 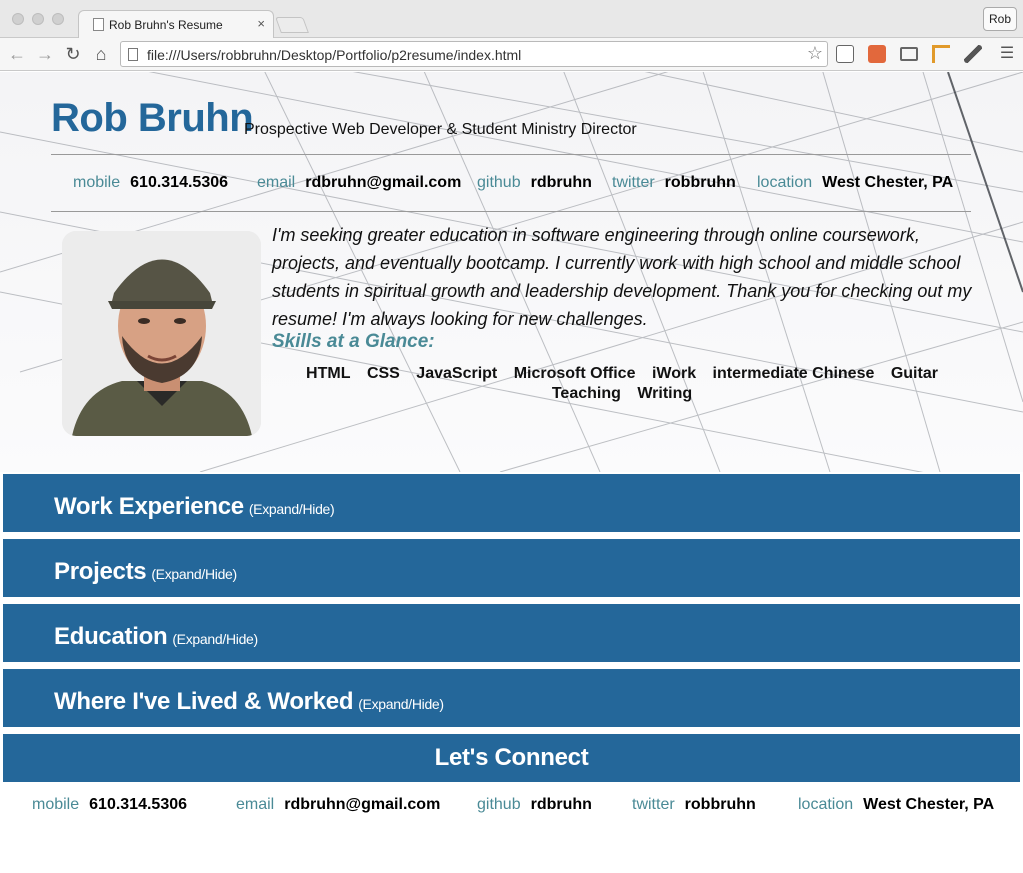 What do you see at coordinates (149, 506) in the screenshot?
I see `section-title: Work Experience` at bounding box center [149, 506].